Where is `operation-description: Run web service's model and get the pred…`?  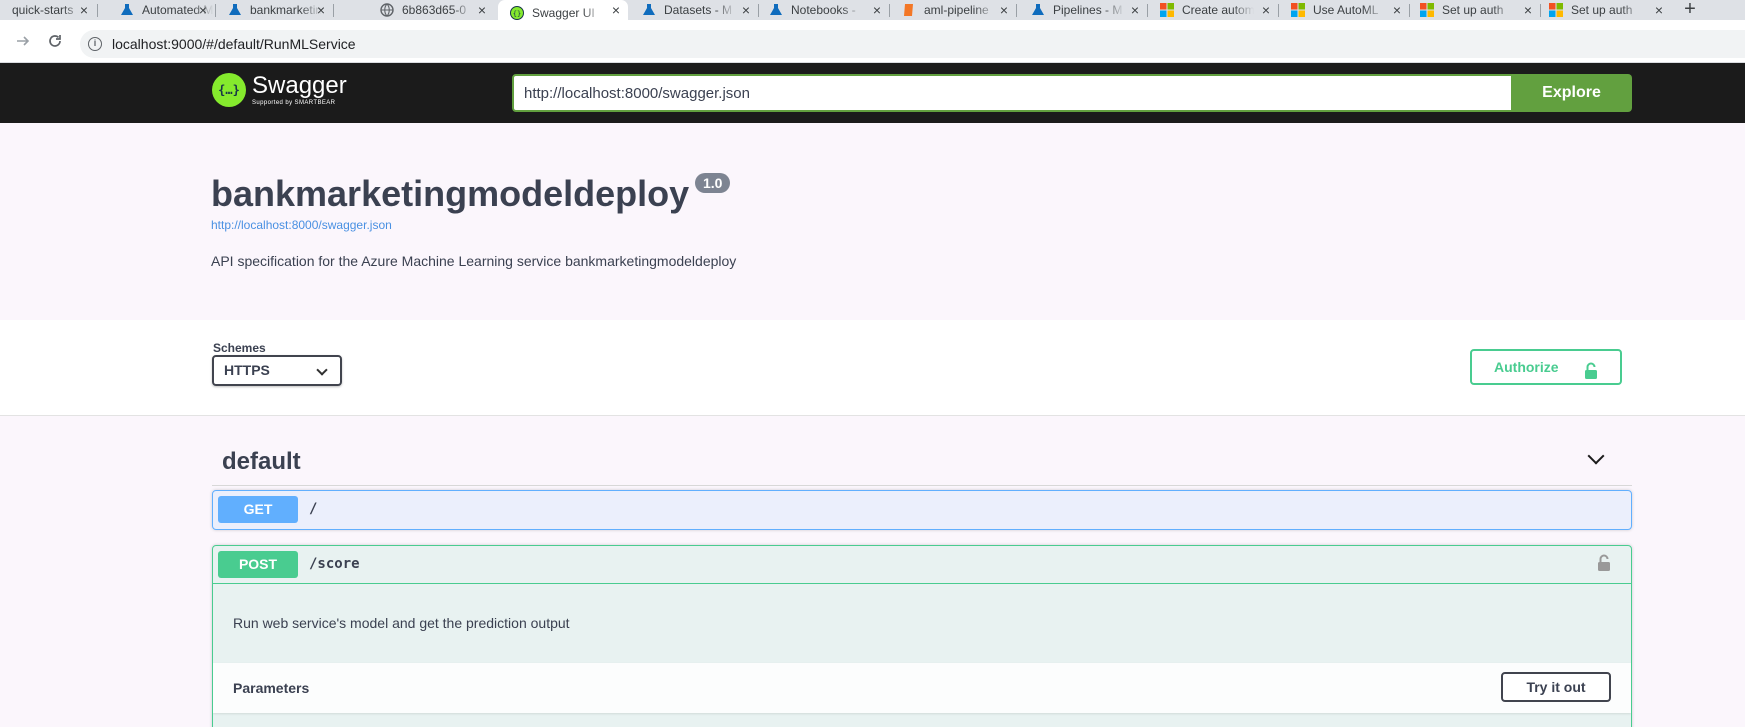
operation-description: Run web service's model and get the pred… is located at coordinates (401, 623).